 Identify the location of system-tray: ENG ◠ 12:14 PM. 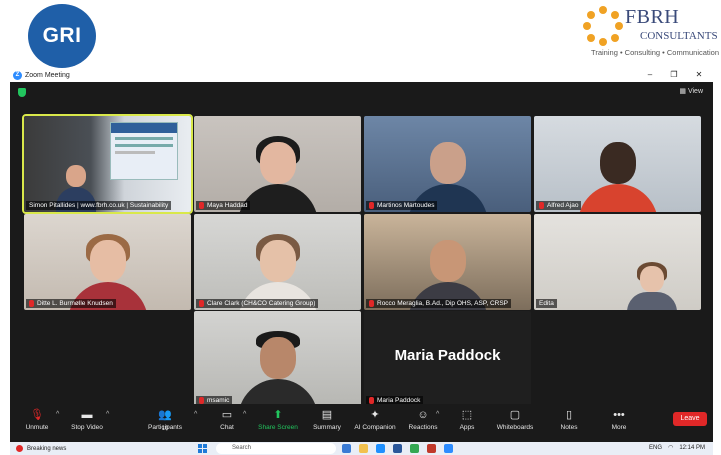
(677, 448).